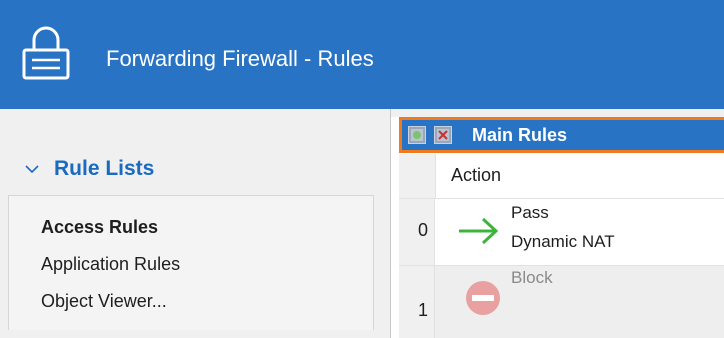 This screenshot has width=724, height=338. I want to click on rule-list-item-application-rules: Application Rules, so click(110, 264).